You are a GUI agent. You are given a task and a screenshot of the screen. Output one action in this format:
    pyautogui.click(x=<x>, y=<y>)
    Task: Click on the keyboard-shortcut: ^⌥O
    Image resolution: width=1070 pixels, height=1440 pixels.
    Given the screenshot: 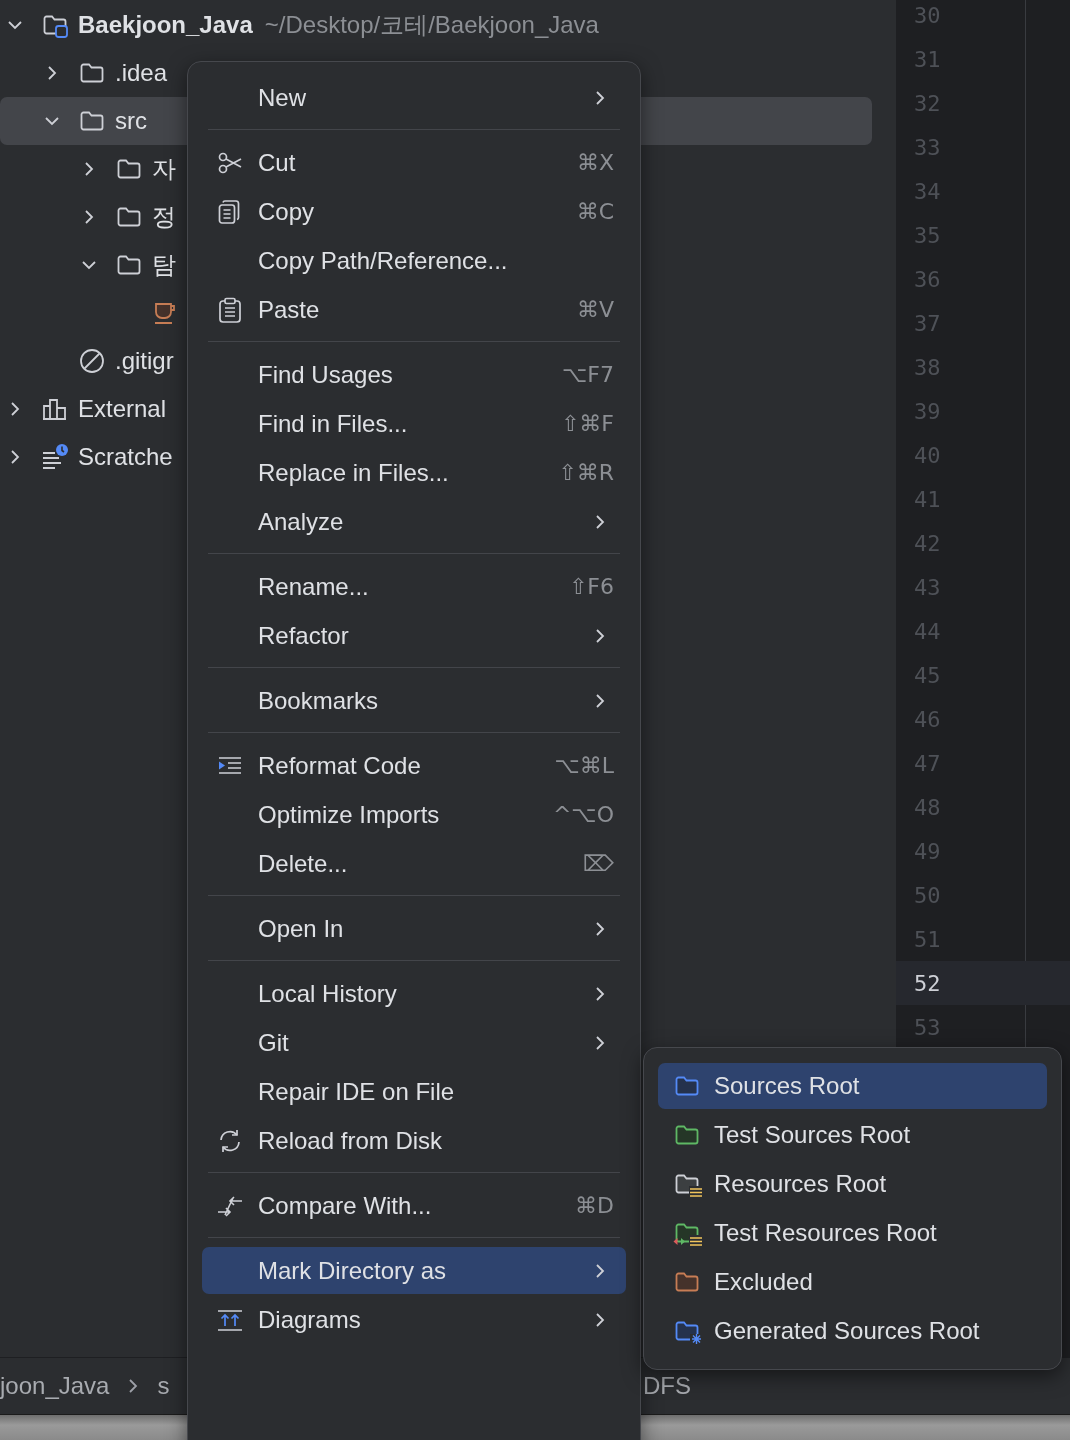 What is the action you would take?
    pyautogui.click(x=583, y=814)
    